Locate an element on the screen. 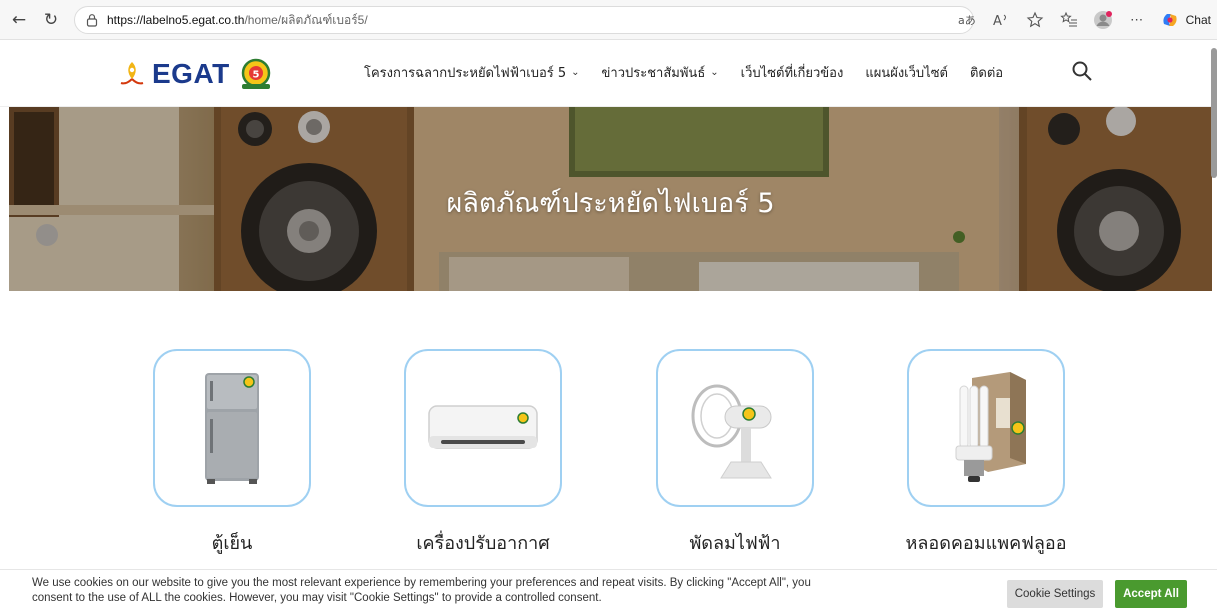 This screenshot has height=614, width=1217. product-card-air-conditioner: เครื่องปรับอากาศ is located at coordinates (483, 453).